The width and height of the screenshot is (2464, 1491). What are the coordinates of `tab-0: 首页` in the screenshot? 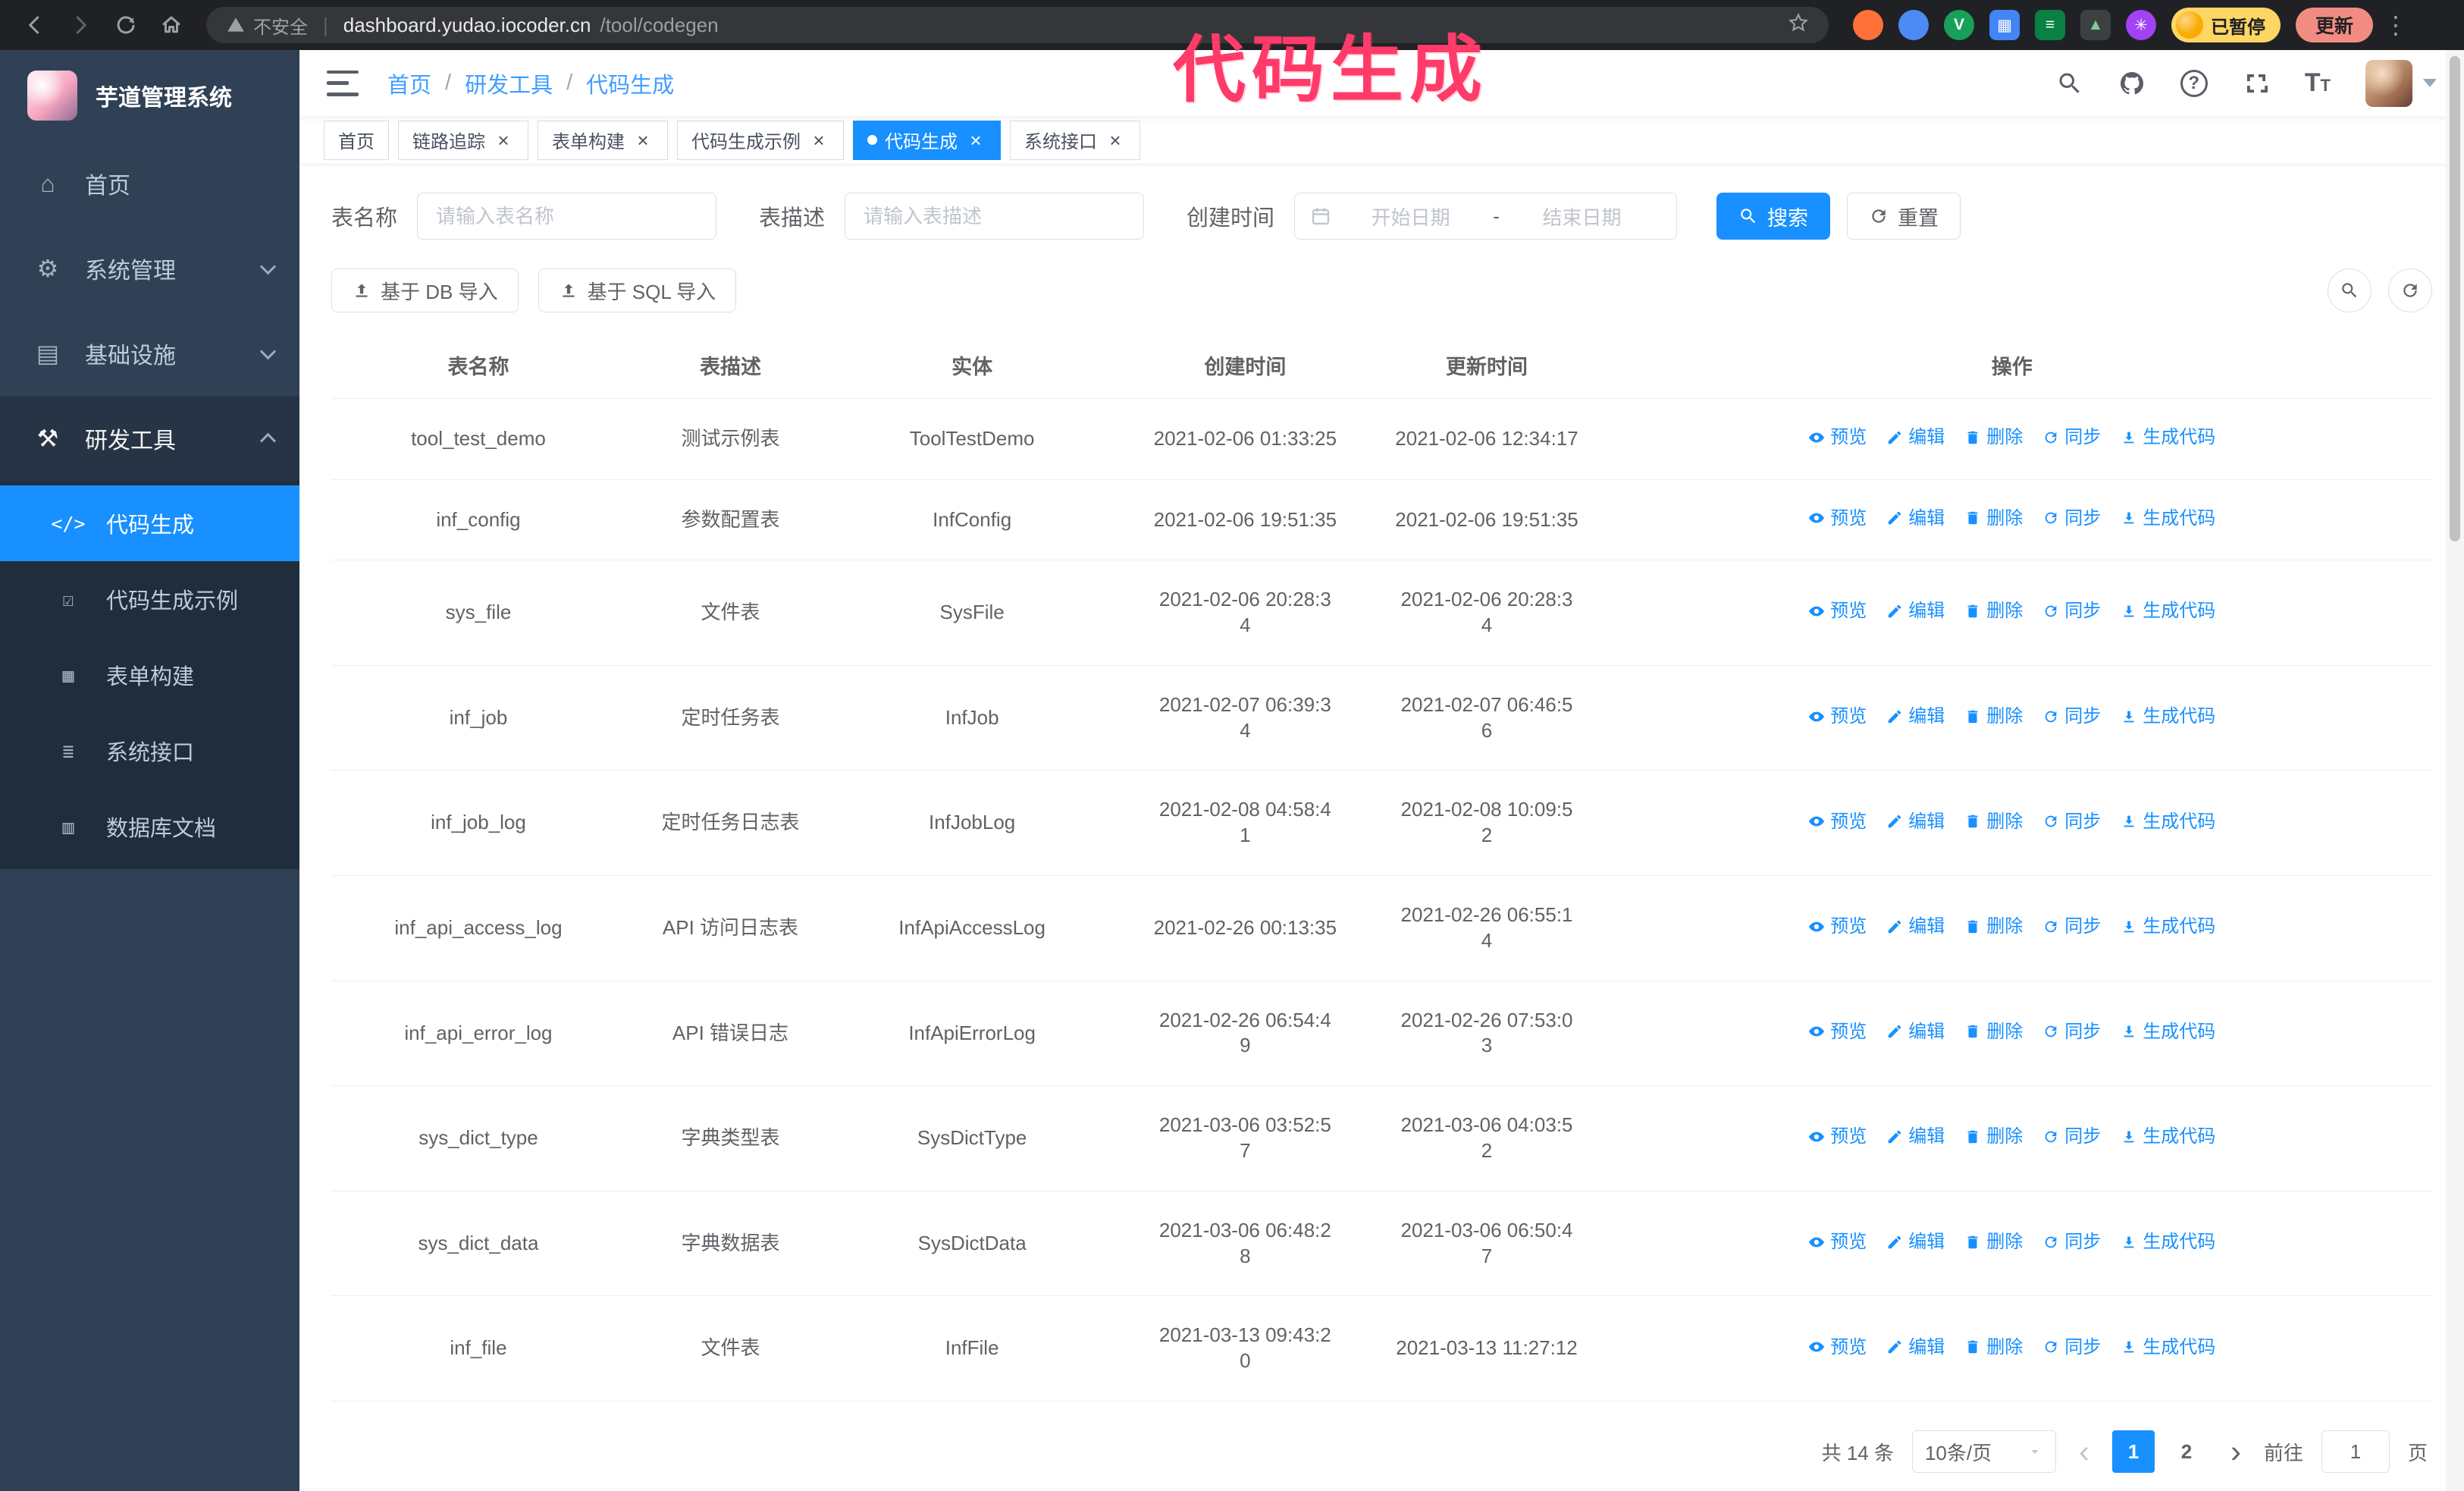 It's located at (356, 140).